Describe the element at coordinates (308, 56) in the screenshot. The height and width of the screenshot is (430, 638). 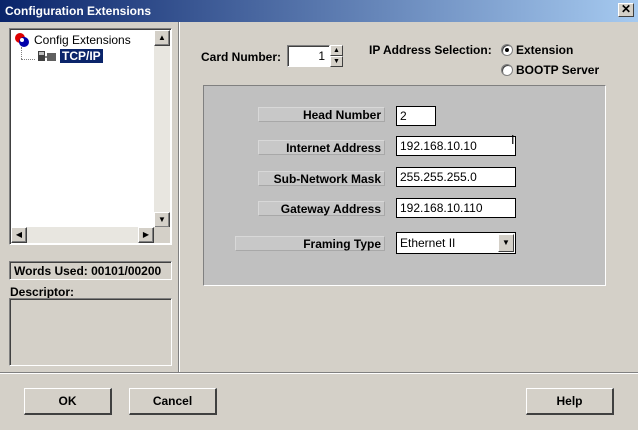
I see `card-number-input: 1` at that location.